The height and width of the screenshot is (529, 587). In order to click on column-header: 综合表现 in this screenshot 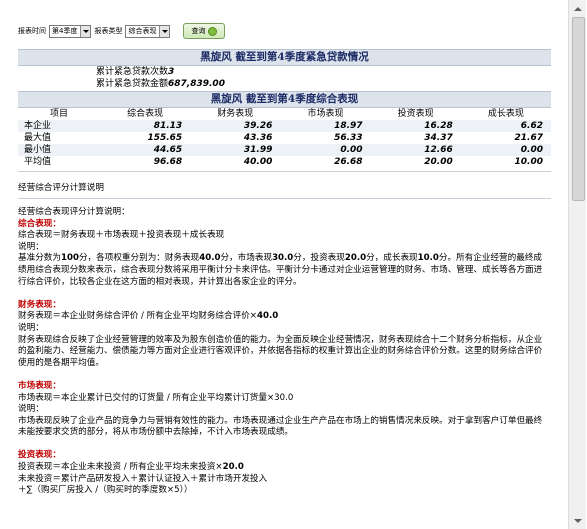, I will do `click(145, 114)`.